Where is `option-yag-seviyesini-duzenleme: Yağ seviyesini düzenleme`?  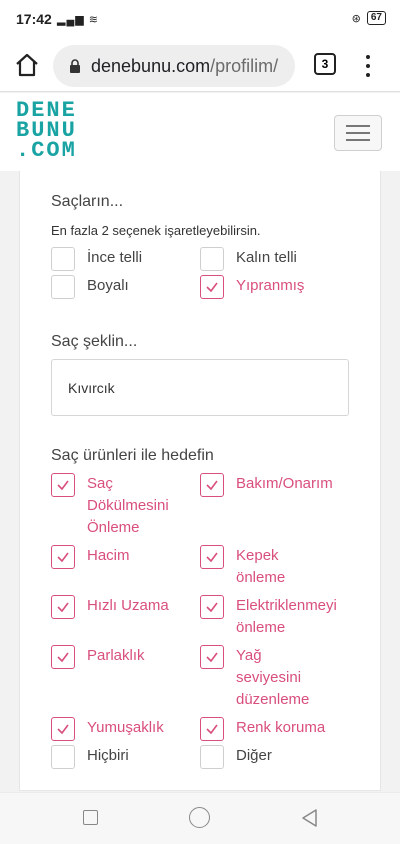 option-yag-seviyesini-duzenleme: Yağ seviyesini düzenleme is located at coordinates (265, 678).